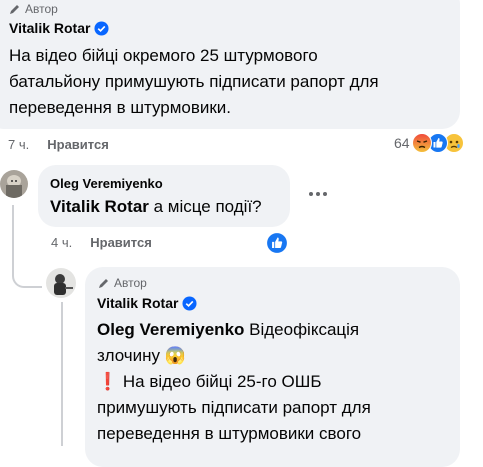  I want to click on comment-actions: 7 ч. Нравится, so click(58, 144).